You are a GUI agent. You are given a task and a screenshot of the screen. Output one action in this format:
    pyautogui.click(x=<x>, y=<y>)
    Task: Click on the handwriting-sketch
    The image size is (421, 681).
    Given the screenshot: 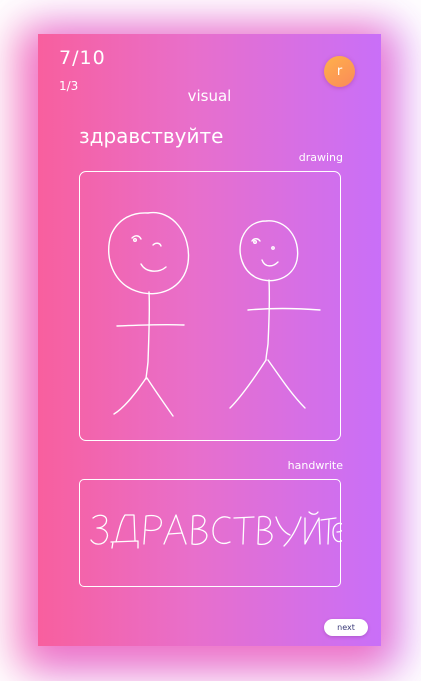 What is the action you would take?
    pyautogui.click(x=216, y=530)
    